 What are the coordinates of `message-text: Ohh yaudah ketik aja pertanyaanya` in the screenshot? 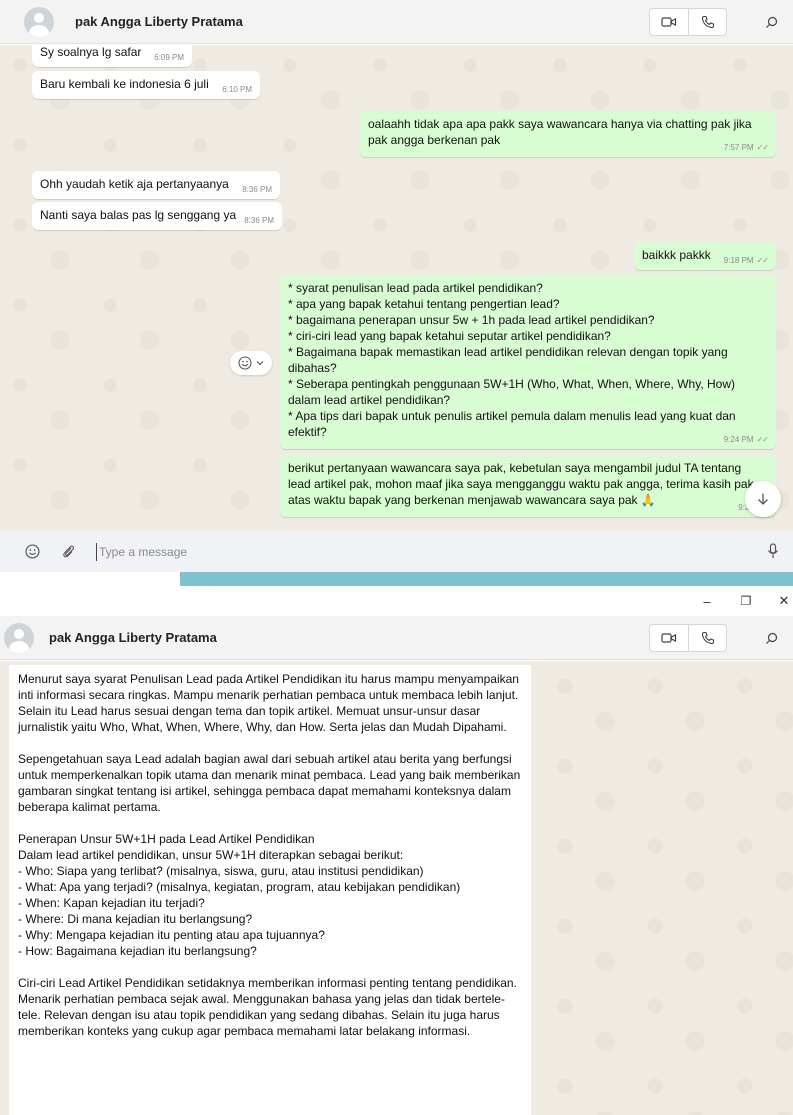 It's located at (134, 184).